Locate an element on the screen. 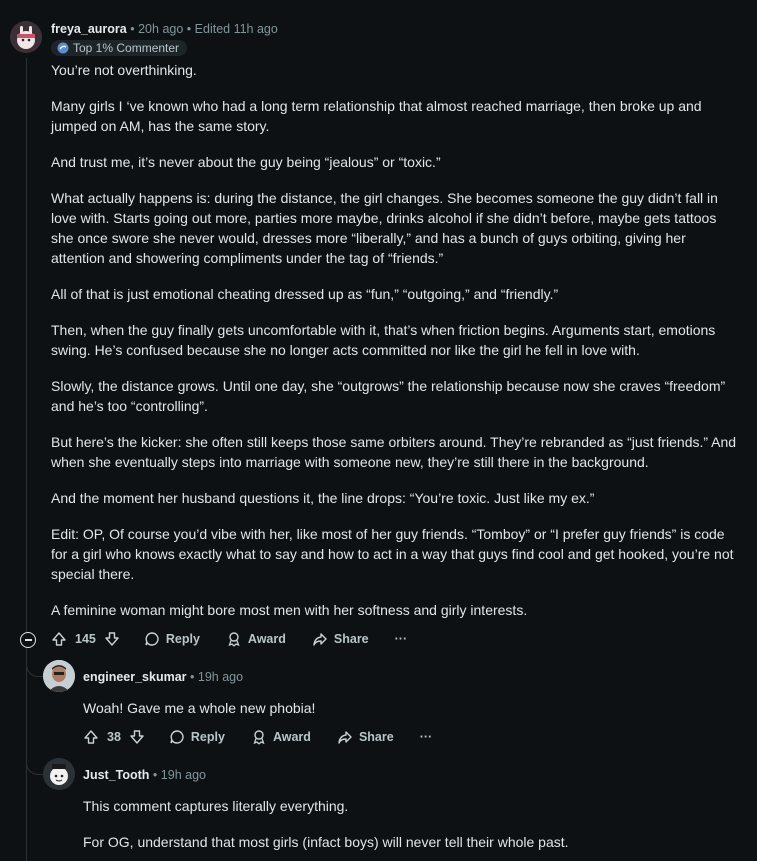 The height and width of the screenshot is (861, 757). user-photo-icon is located at coordinates (59, 676).